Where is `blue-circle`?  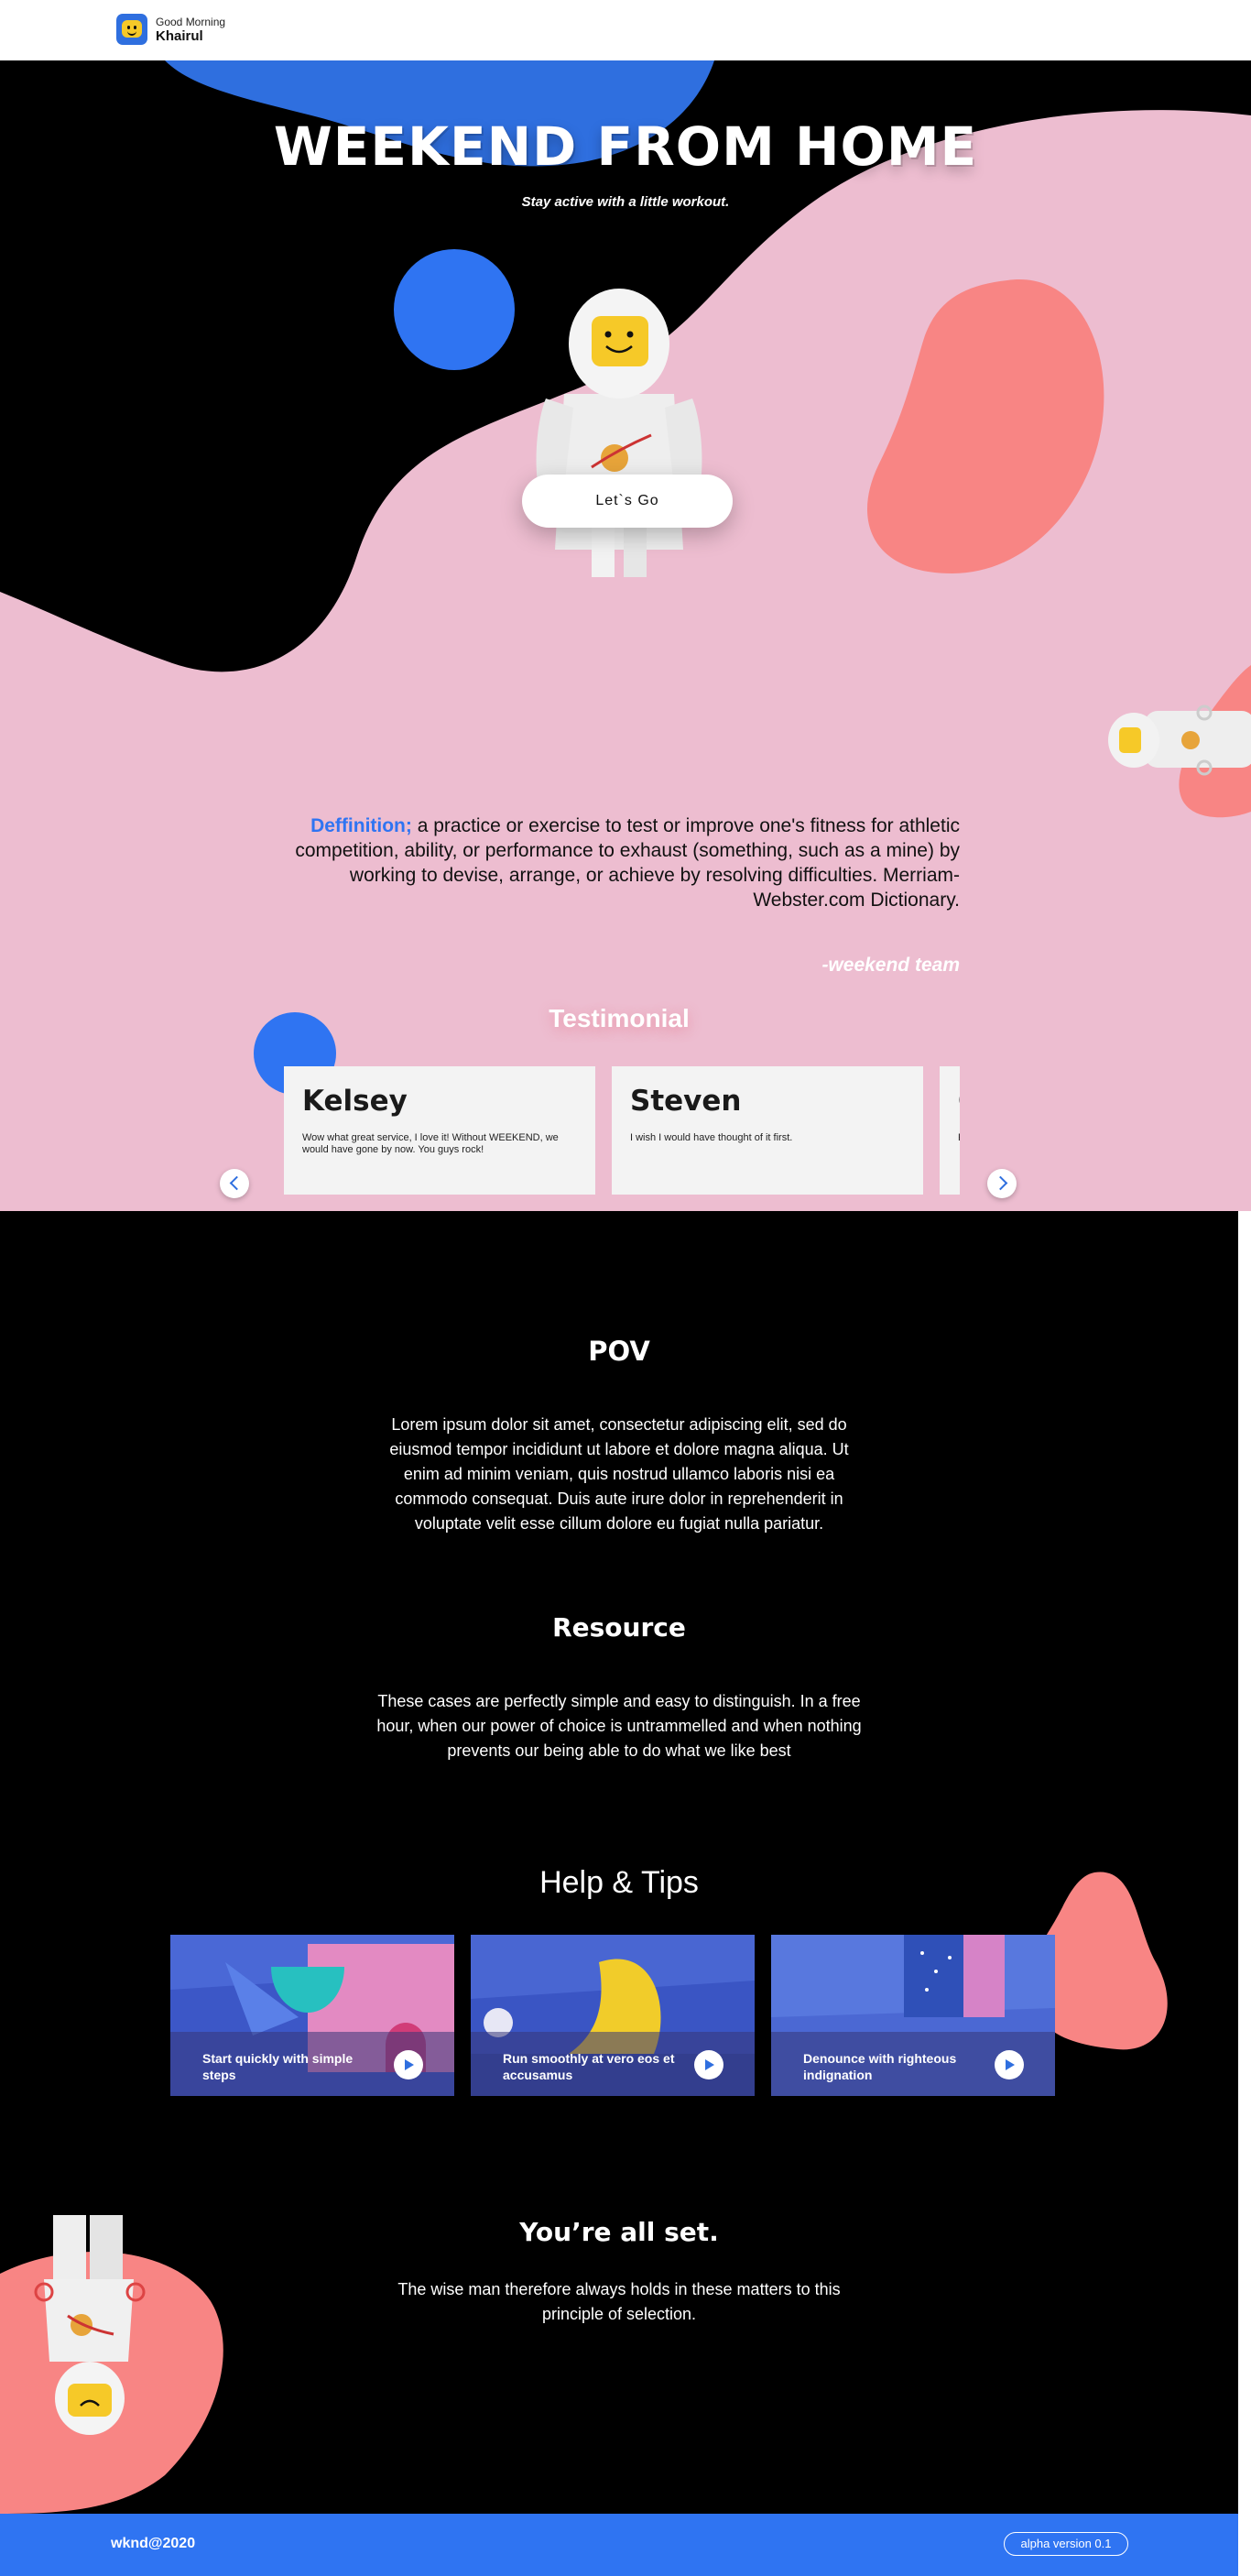
blue-circle is located at coordinates (454, 310).